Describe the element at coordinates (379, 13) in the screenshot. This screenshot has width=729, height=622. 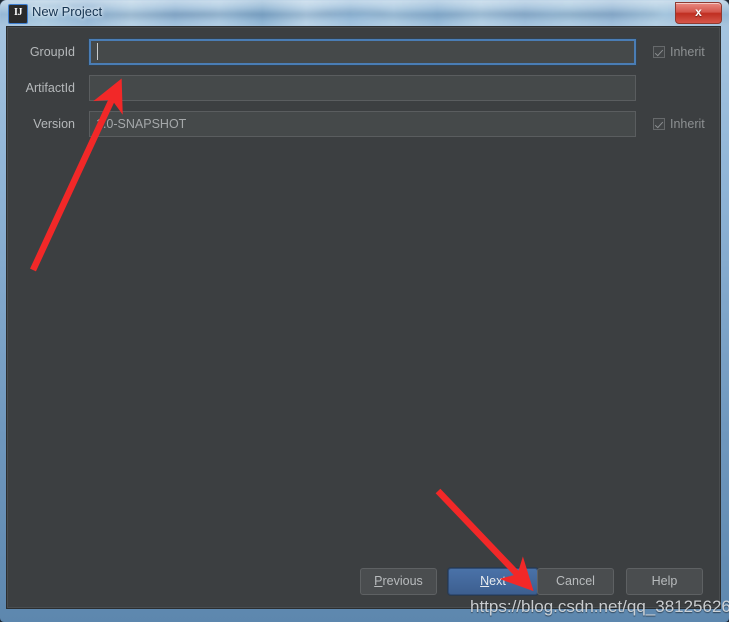
I see `title-bar-blurred-background` at that location.